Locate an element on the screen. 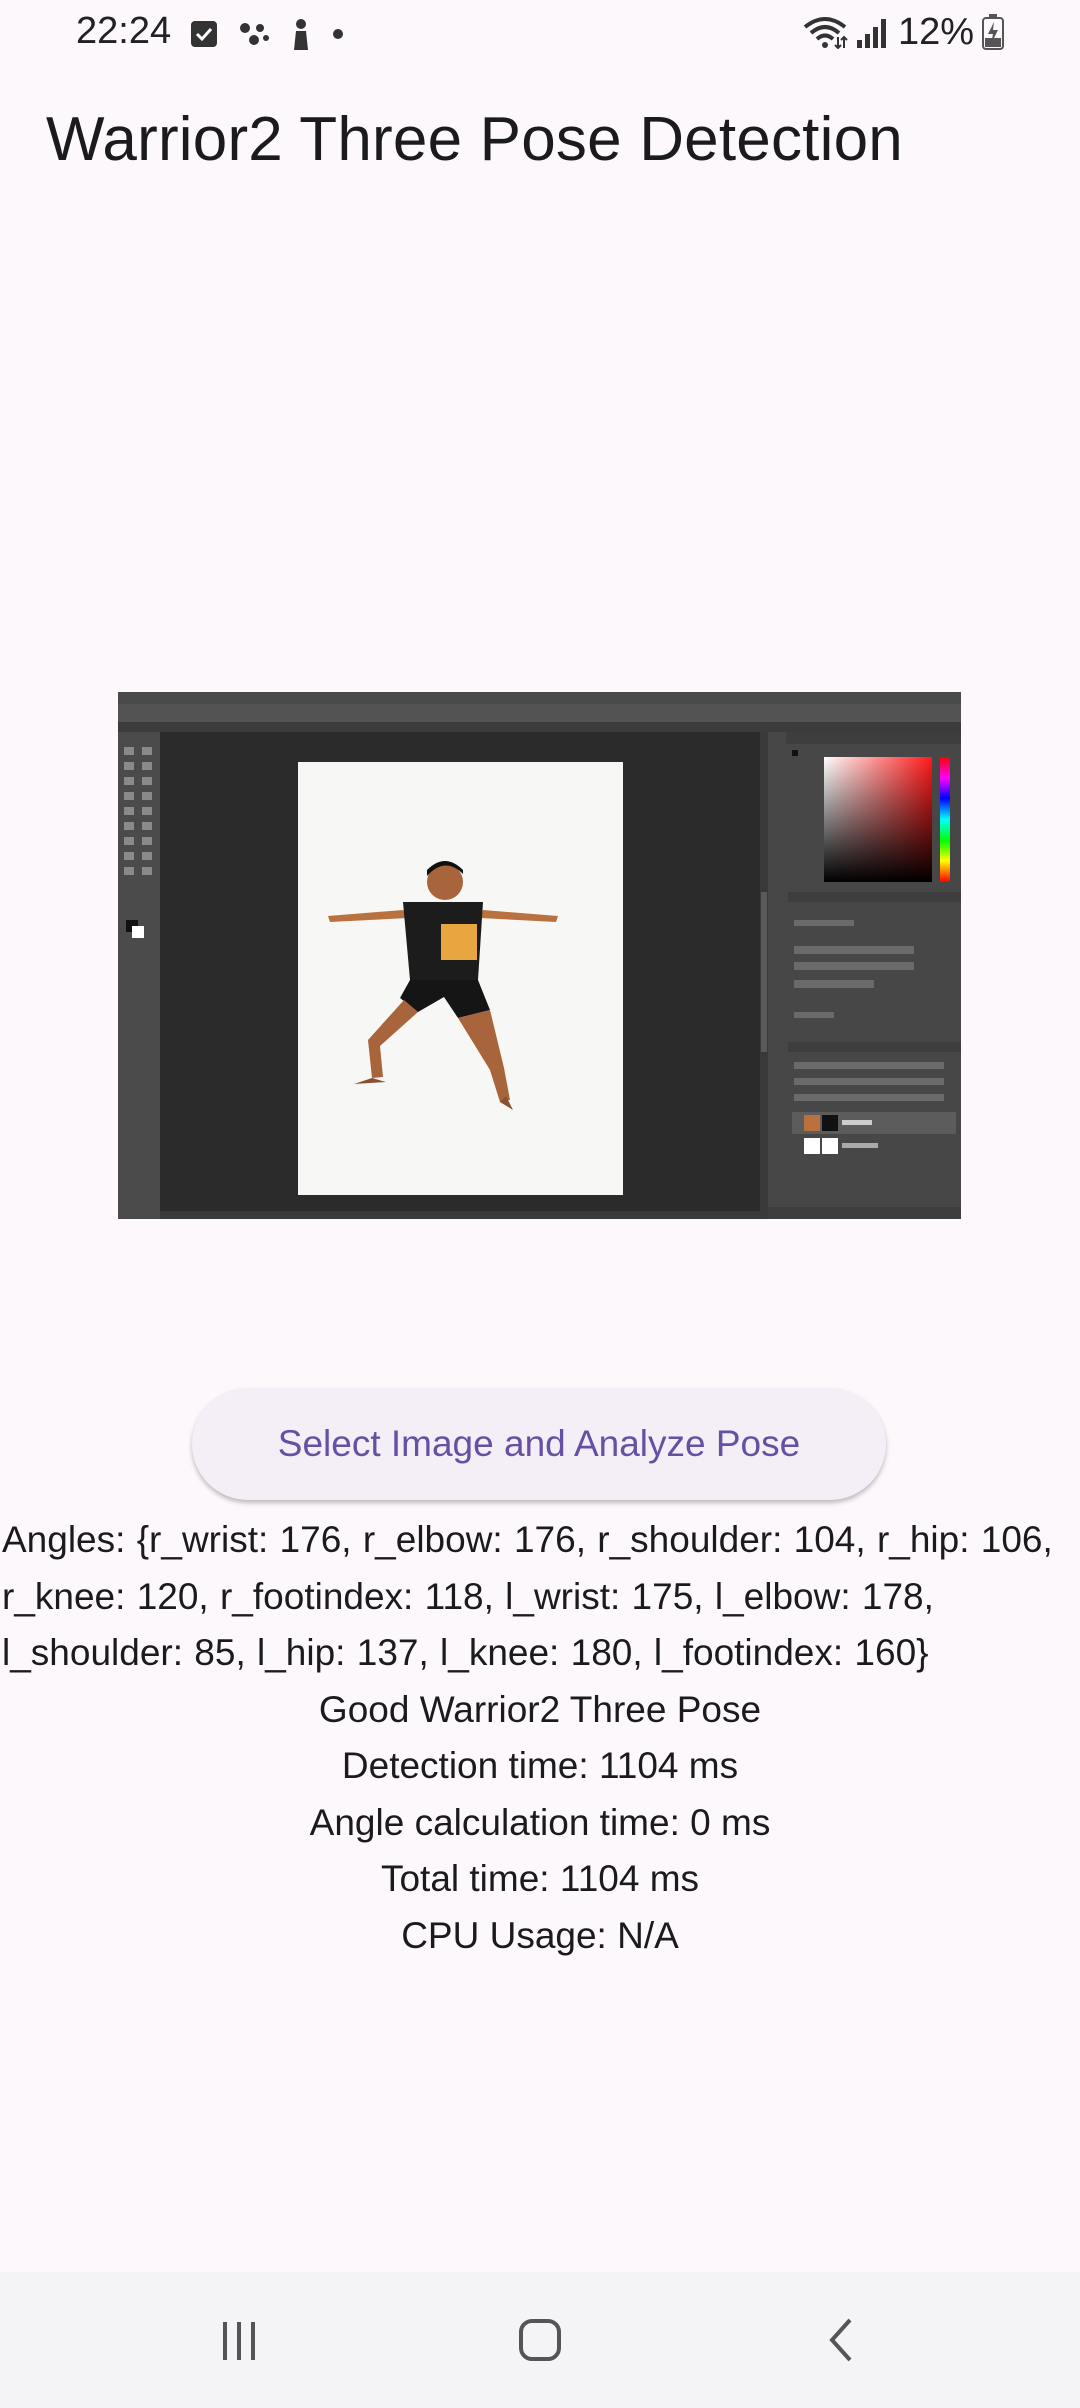 The width and height of the screenshot is (1080, 2408). recent-apps-icon is located at coordinates (239, 2341).